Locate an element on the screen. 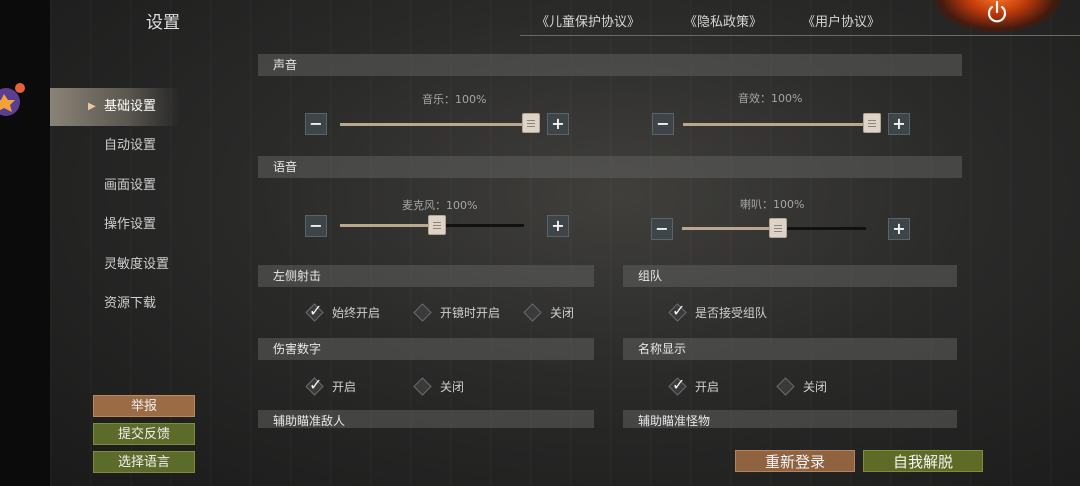 The height and width of the screenshot is (486, 1080). music-slider-fill is located at coordinates (436, 124).